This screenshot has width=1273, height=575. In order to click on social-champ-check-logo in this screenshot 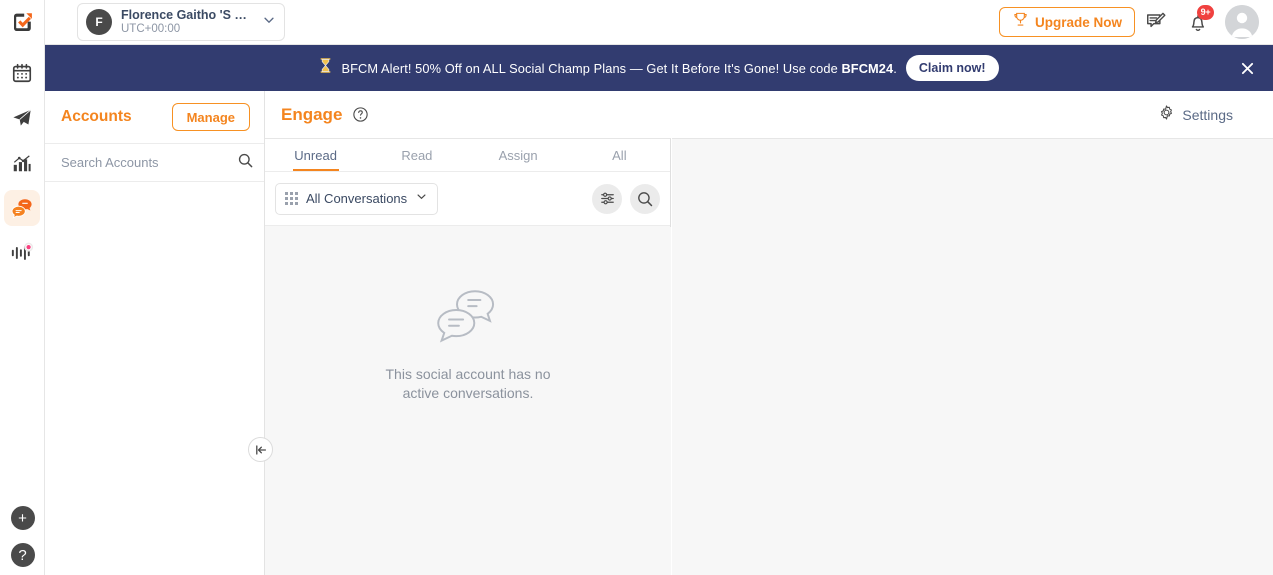, I will do `click(23, 21)`.